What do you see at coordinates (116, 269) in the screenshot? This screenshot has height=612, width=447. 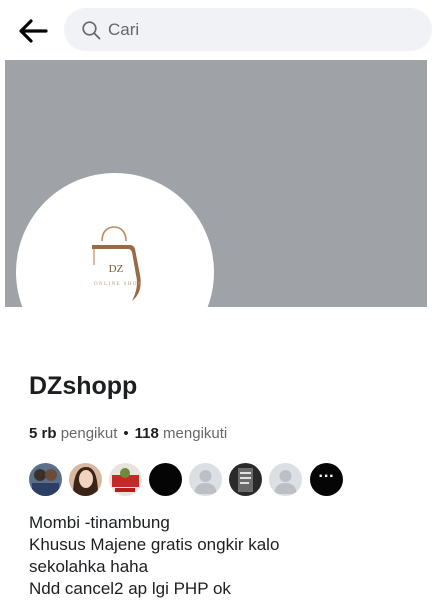 I see `logo-initials: DZ` at bounding box center [116, 269].